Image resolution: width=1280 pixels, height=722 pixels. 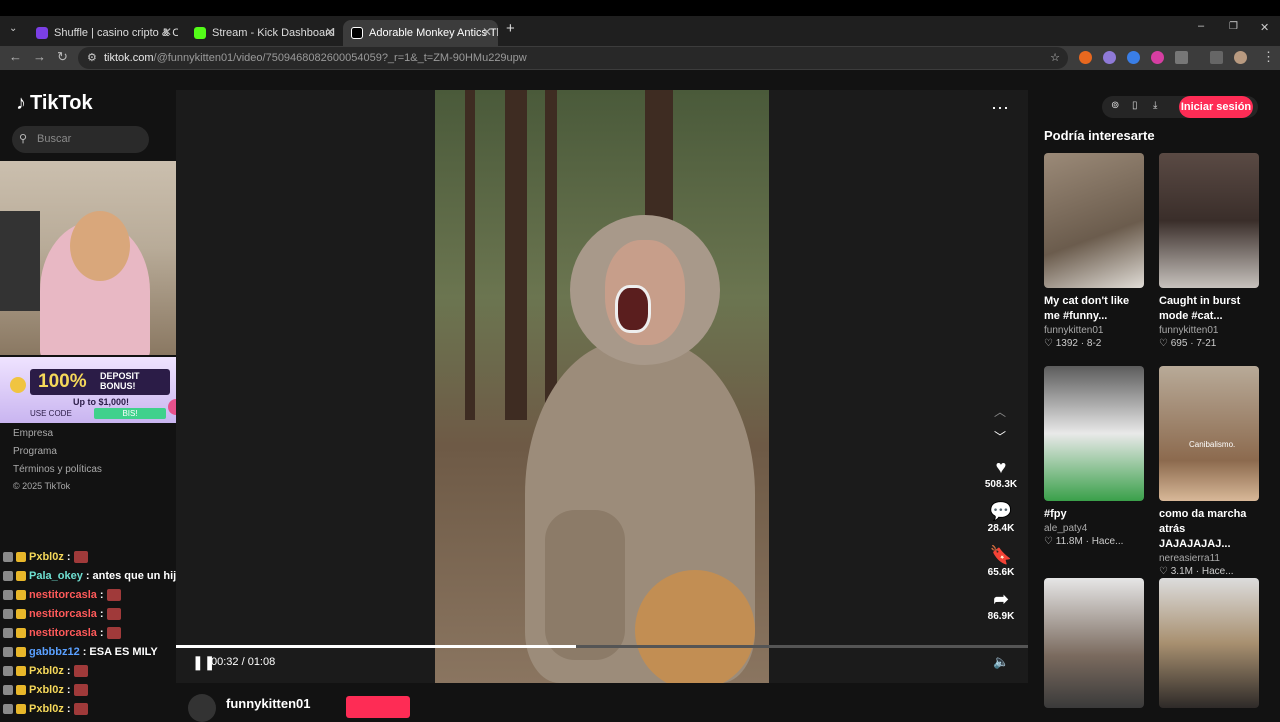 What do you see at coordinates (92, 58) in the screenshot?
I see `site-info-icon: ⚙` at bounding box center [92, 58].